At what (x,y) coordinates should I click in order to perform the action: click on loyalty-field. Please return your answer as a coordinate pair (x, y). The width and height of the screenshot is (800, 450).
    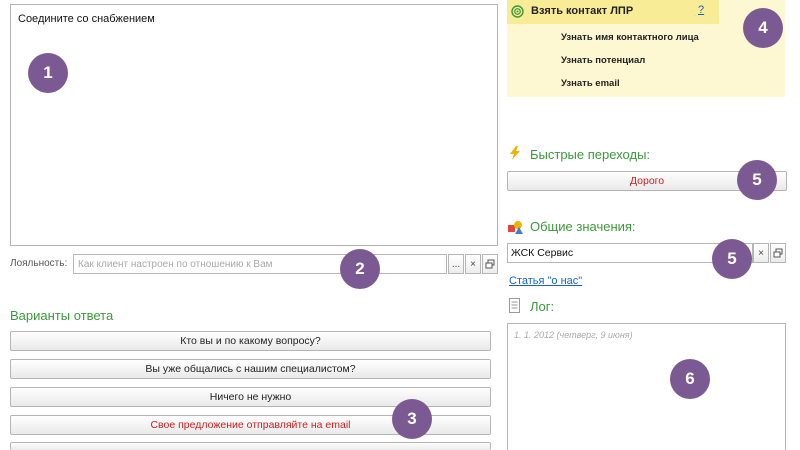
    Looking at the image, I should click on (260, 264).